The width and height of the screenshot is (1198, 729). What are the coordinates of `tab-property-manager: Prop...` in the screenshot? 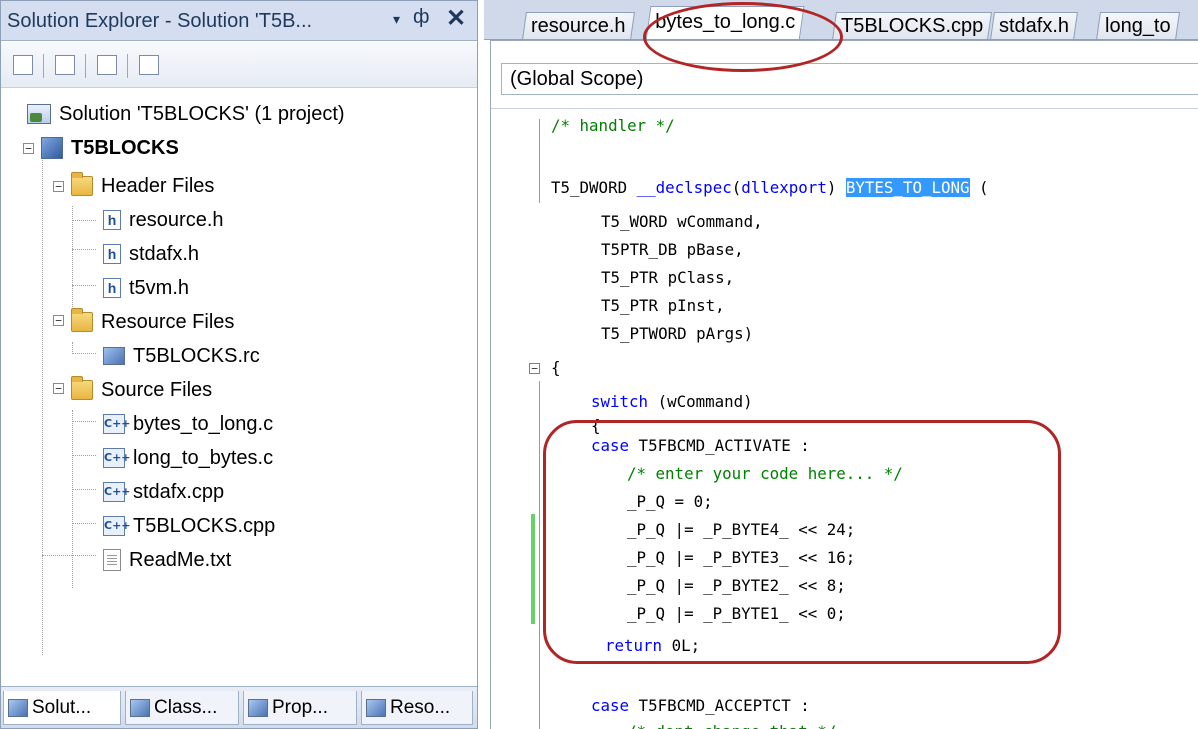 It's located at (300, 708).